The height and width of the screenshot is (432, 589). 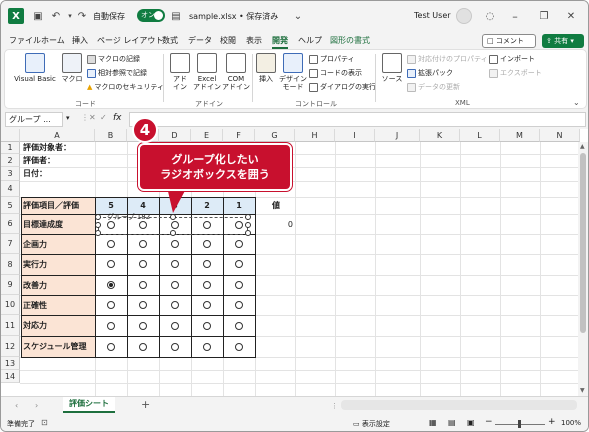 I want to click on zoom-slider-thumb, so click(x=519, y=424).